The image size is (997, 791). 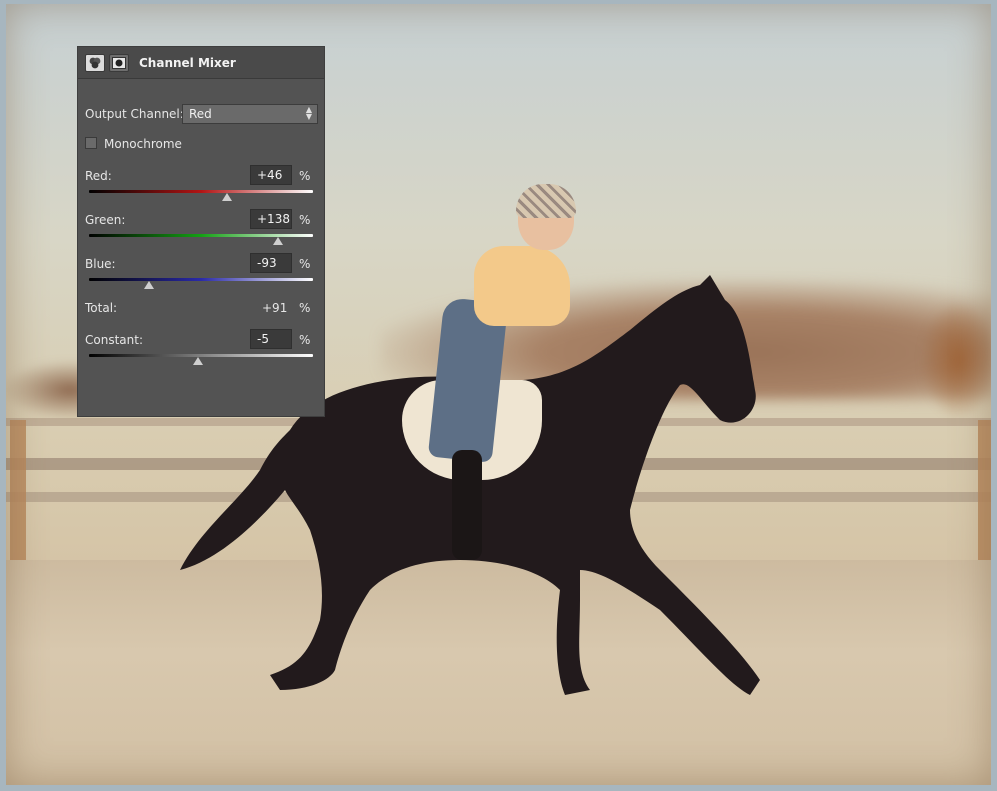 I want to click on monochrome-label: Monochrome, so click(x=143, y=144).